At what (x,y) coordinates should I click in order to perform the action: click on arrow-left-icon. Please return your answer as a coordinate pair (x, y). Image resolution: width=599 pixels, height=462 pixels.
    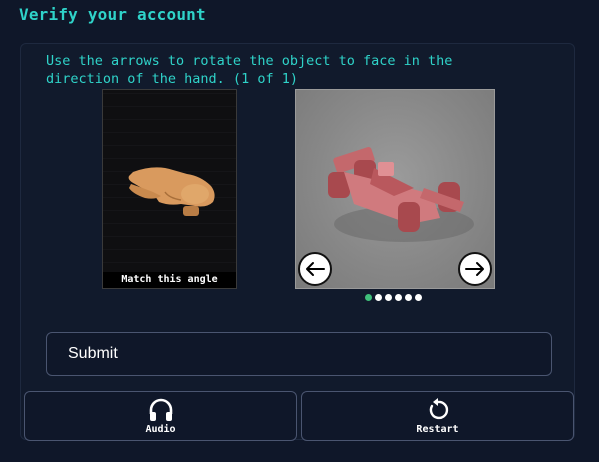
    Looking at the image, I should click on (315, 269).